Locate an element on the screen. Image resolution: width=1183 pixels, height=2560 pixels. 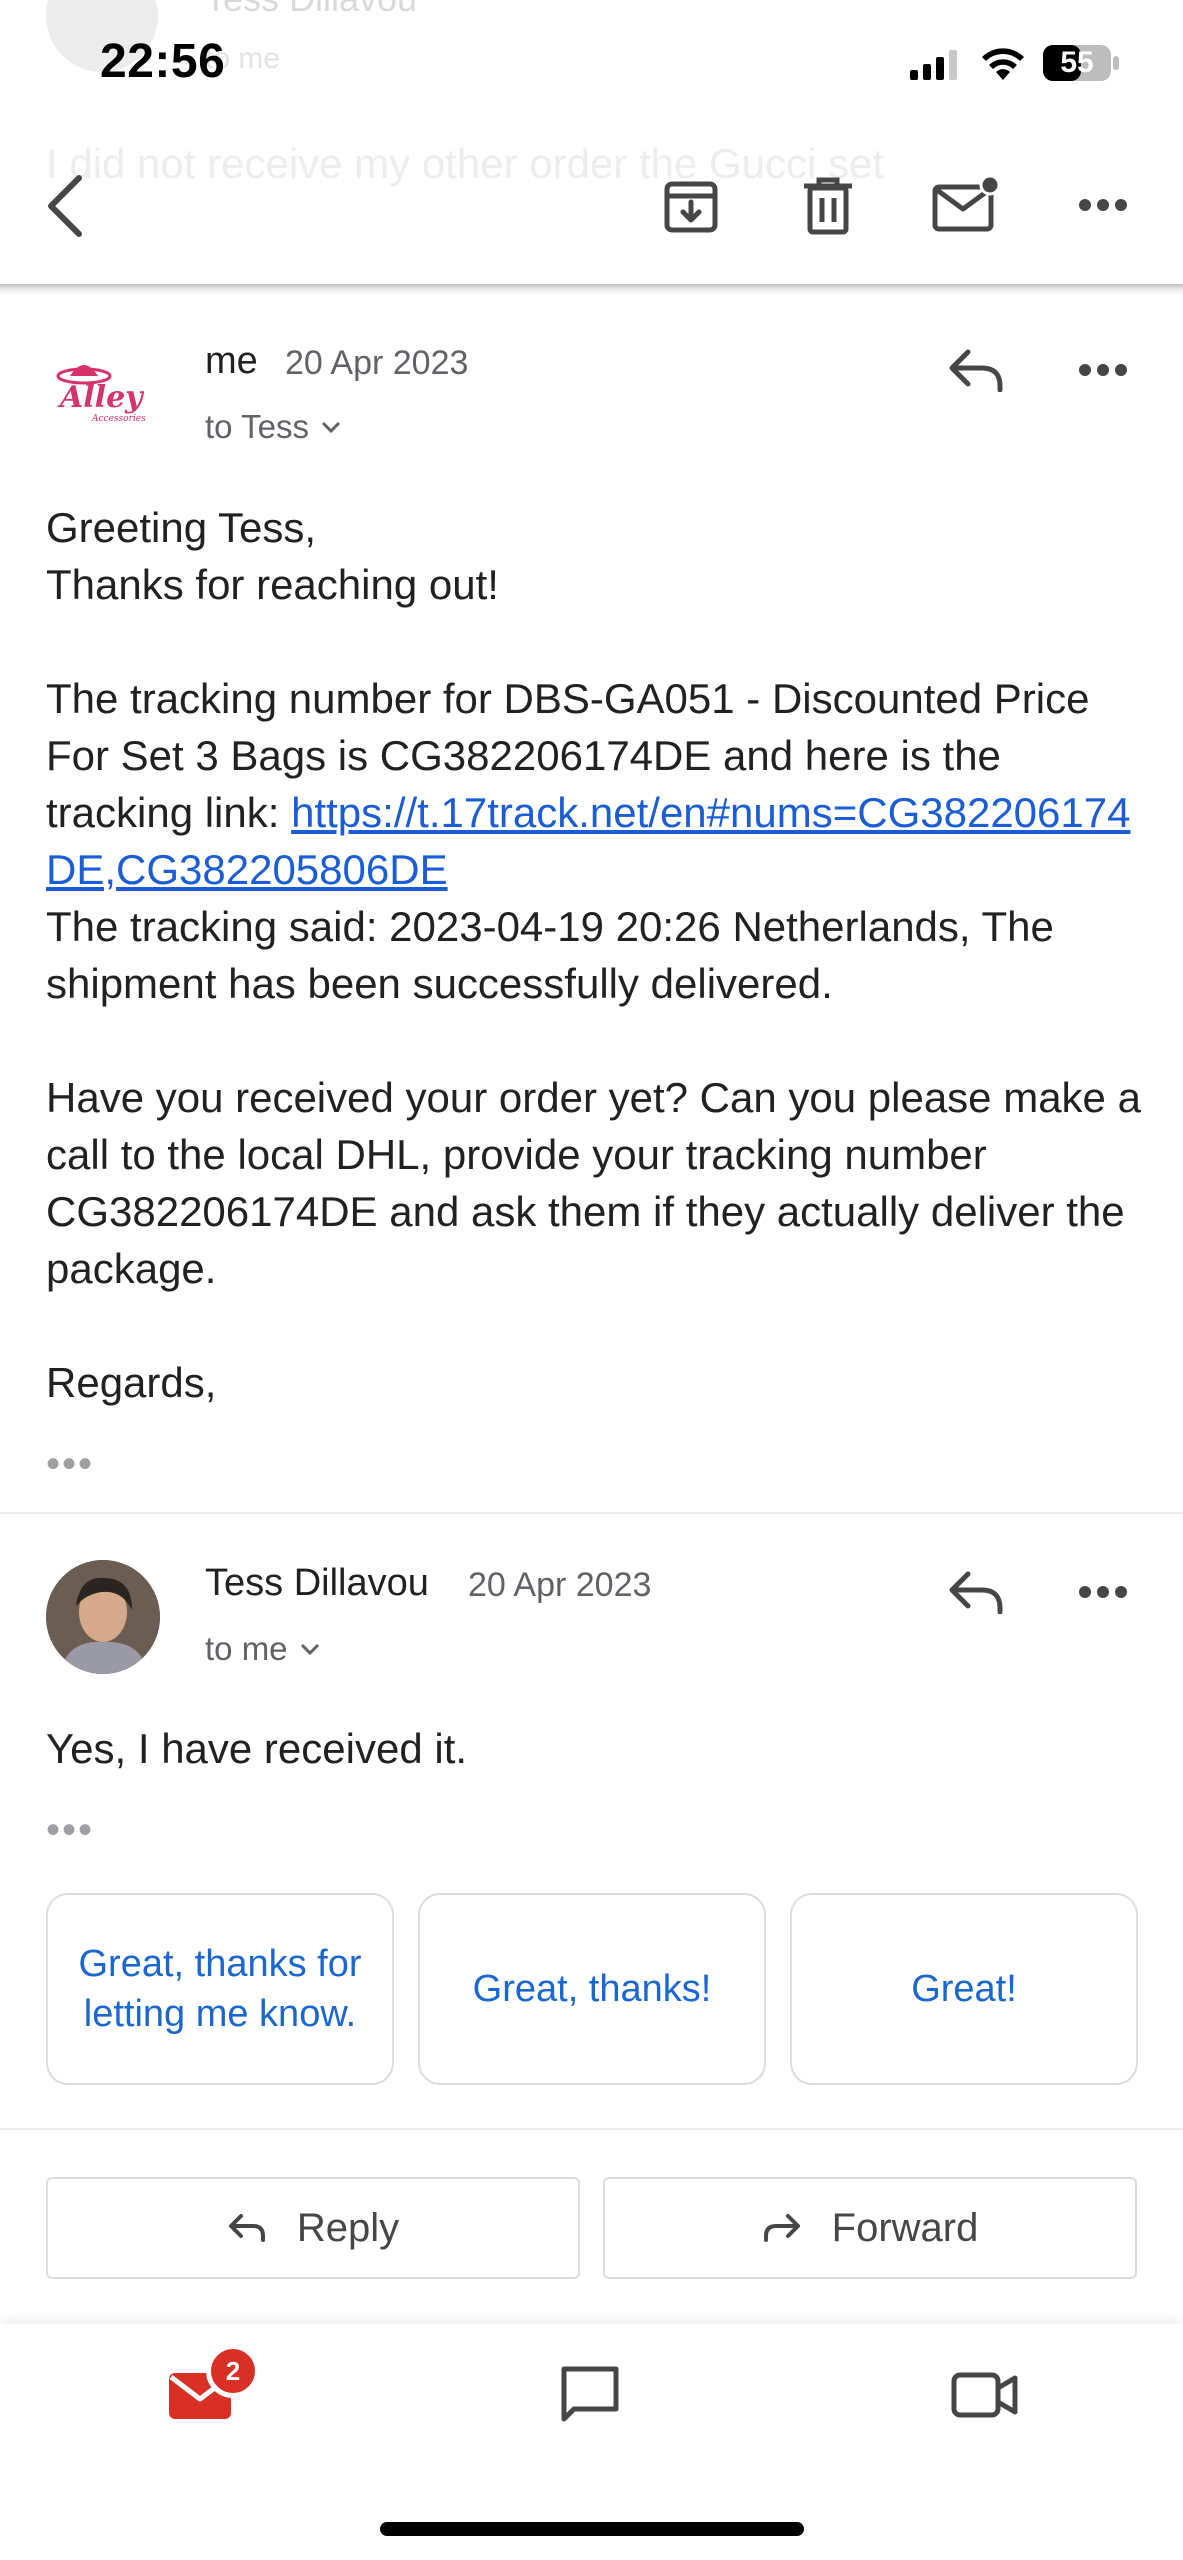
video-camera-icon is located at coordinates (984, 2395).